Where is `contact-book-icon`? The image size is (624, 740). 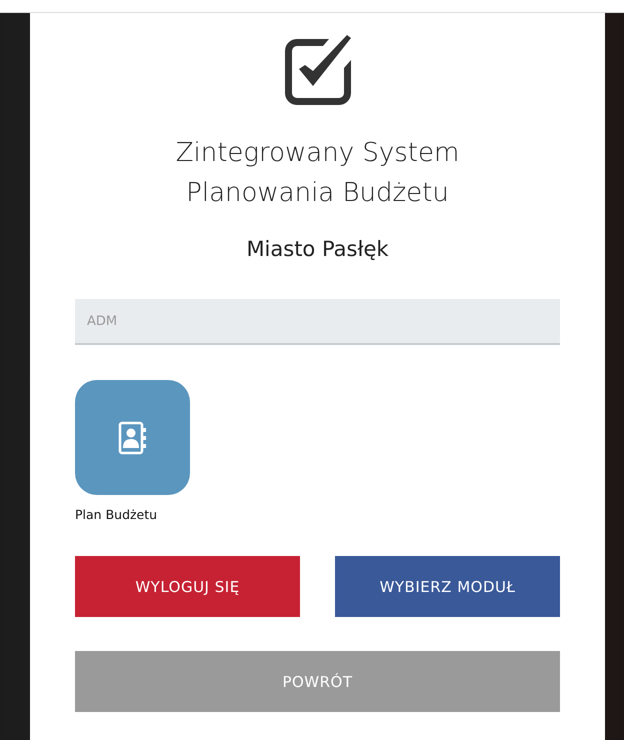
contact-book-icon is located at coordinates (132, 437).